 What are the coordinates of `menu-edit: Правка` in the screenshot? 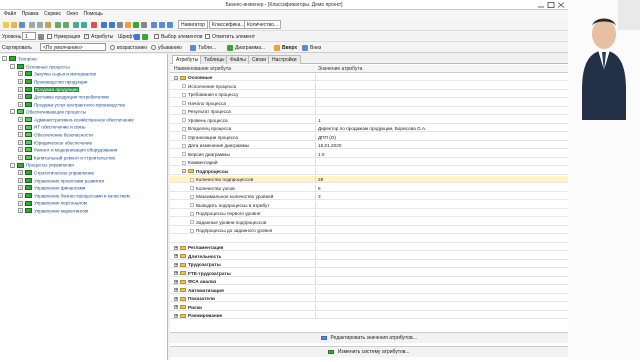 It's located at (30, 14).